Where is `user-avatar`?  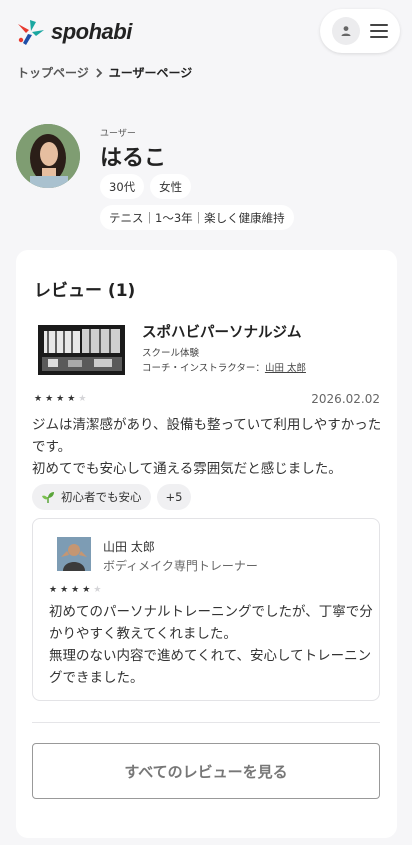
user-avatar is located at coordinates (48, 156).